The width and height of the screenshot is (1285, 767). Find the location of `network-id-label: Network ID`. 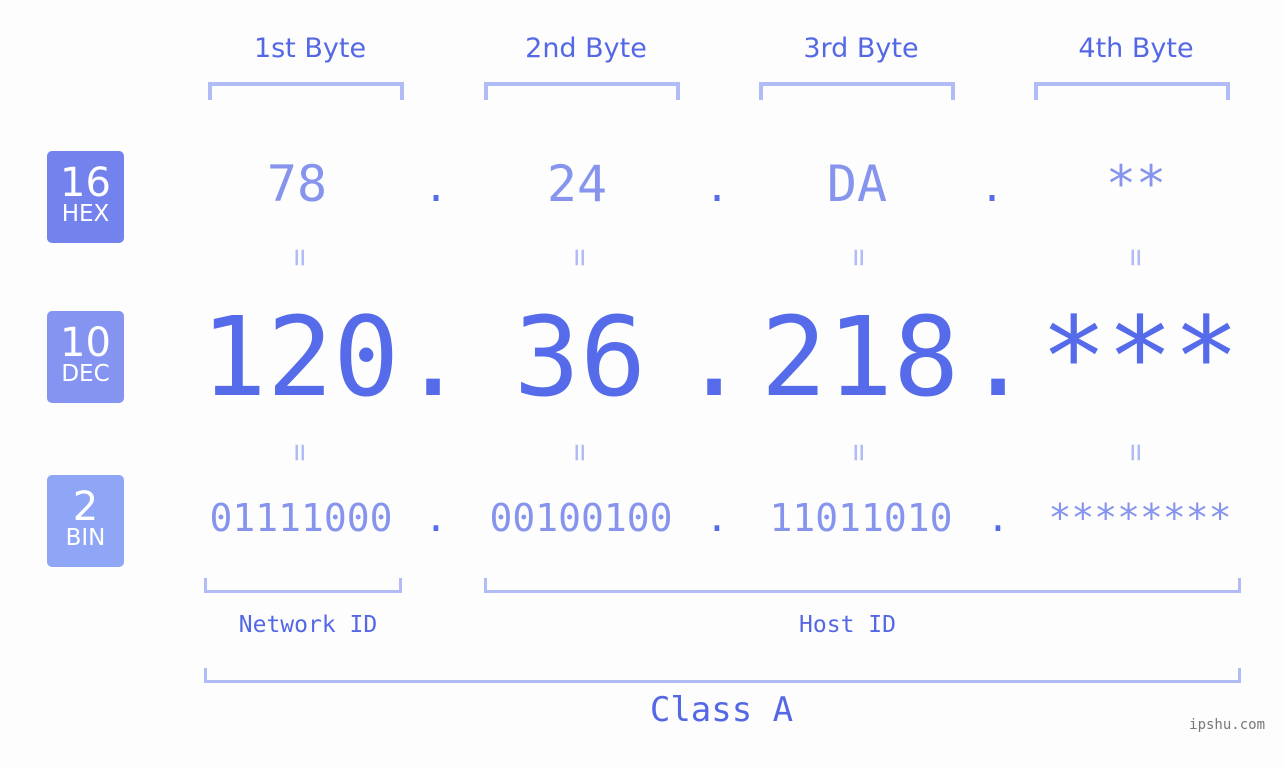

network-id-label: Network ID is located at coordinates (308, 625).